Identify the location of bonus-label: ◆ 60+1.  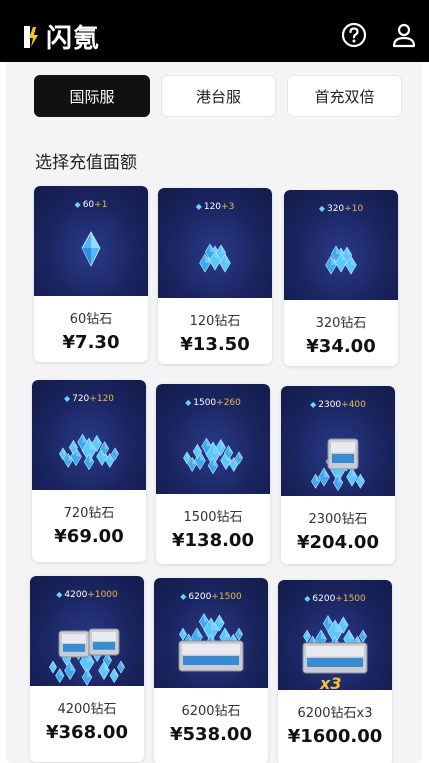
(91, 205).